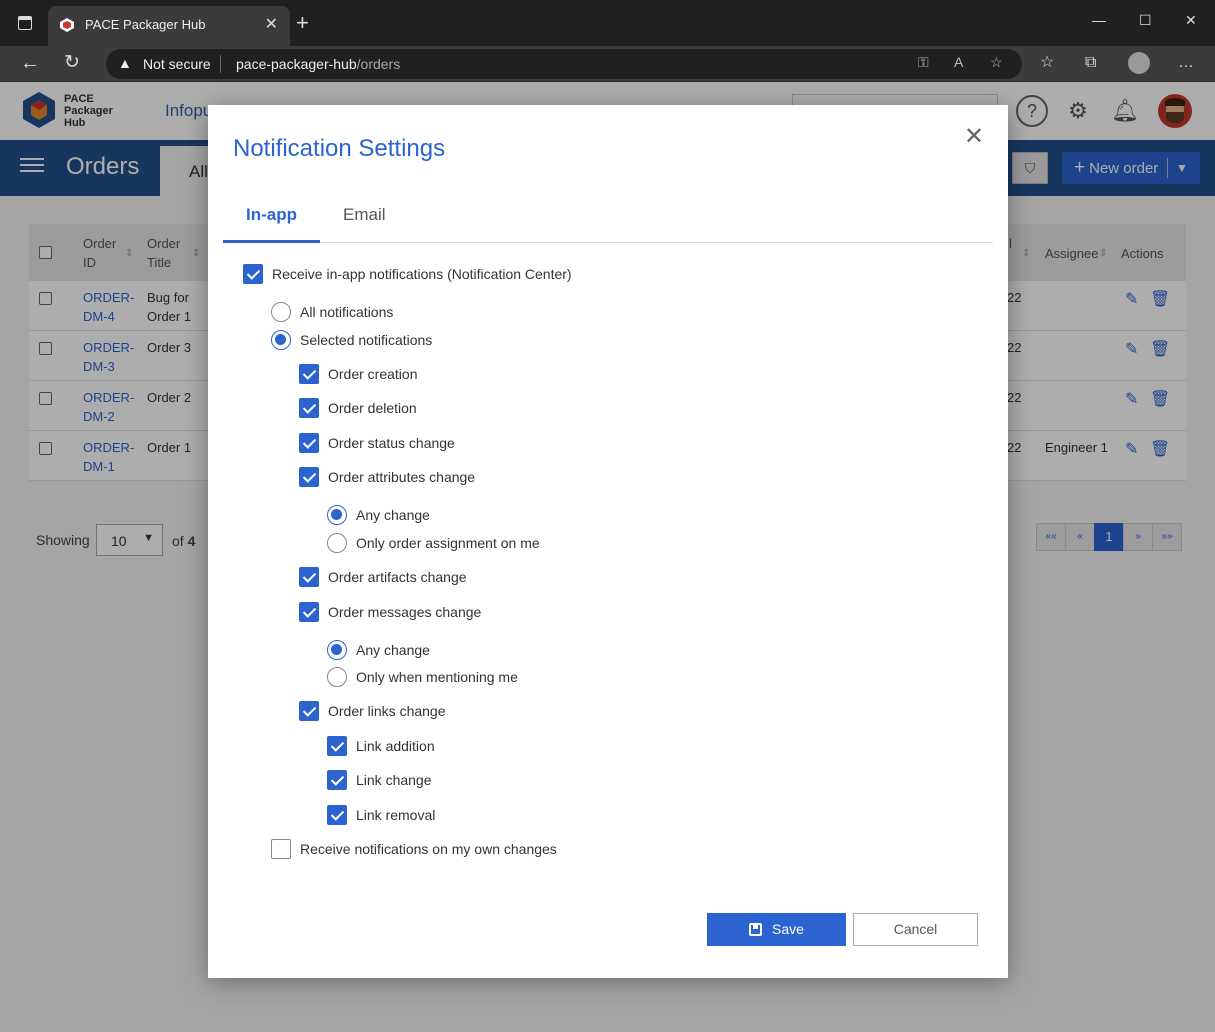 Image resolution: width=1215 pixels, height=1032 pixels. What do you see at coordinates (379, 780) in the screenshot?
I see `link-change-checkbox: Link change` at bounding box center [379, 780].